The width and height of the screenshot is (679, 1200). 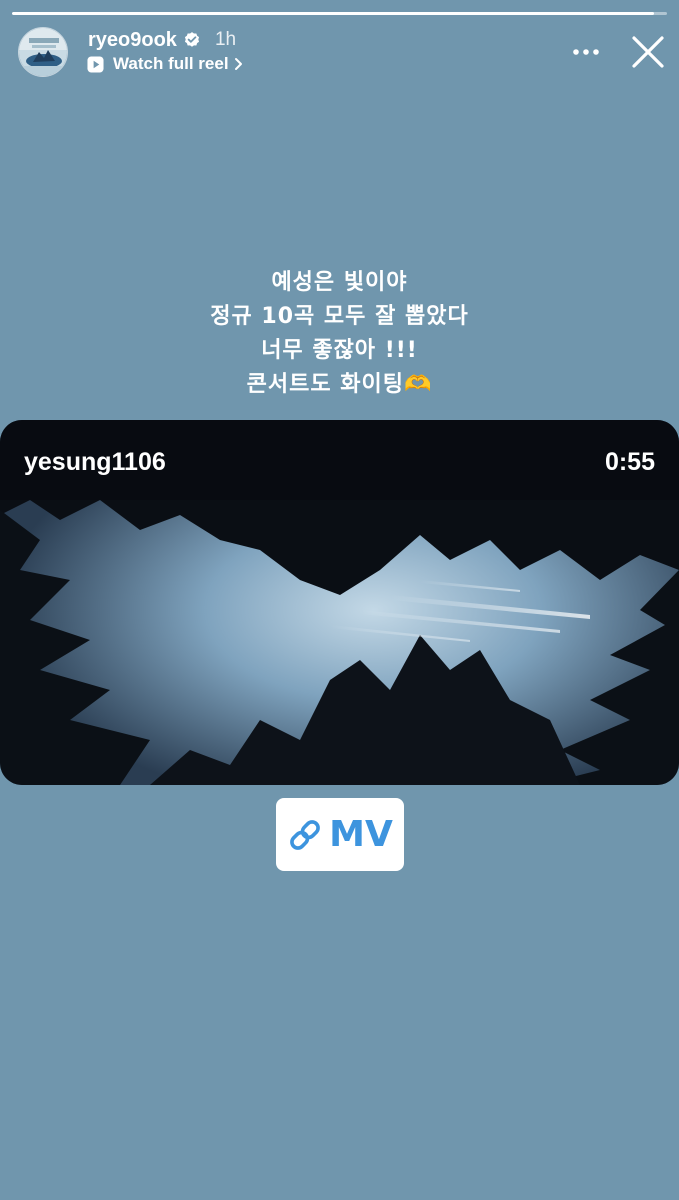 What do you see at coordinates (361, 834) in the screenshot?
I see `link-sticker-label: MV` at bounding box center [361, 834].